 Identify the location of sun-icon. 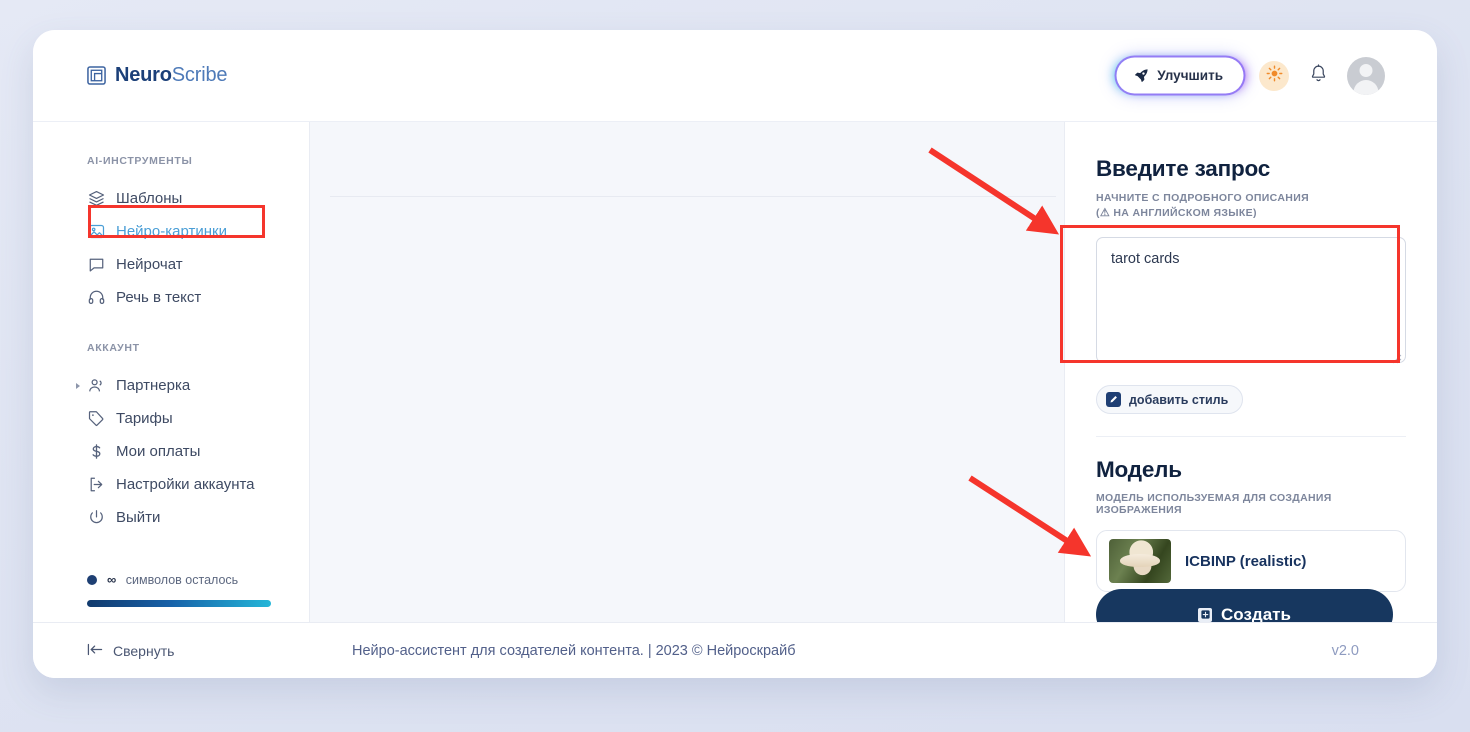
(1274, 76).